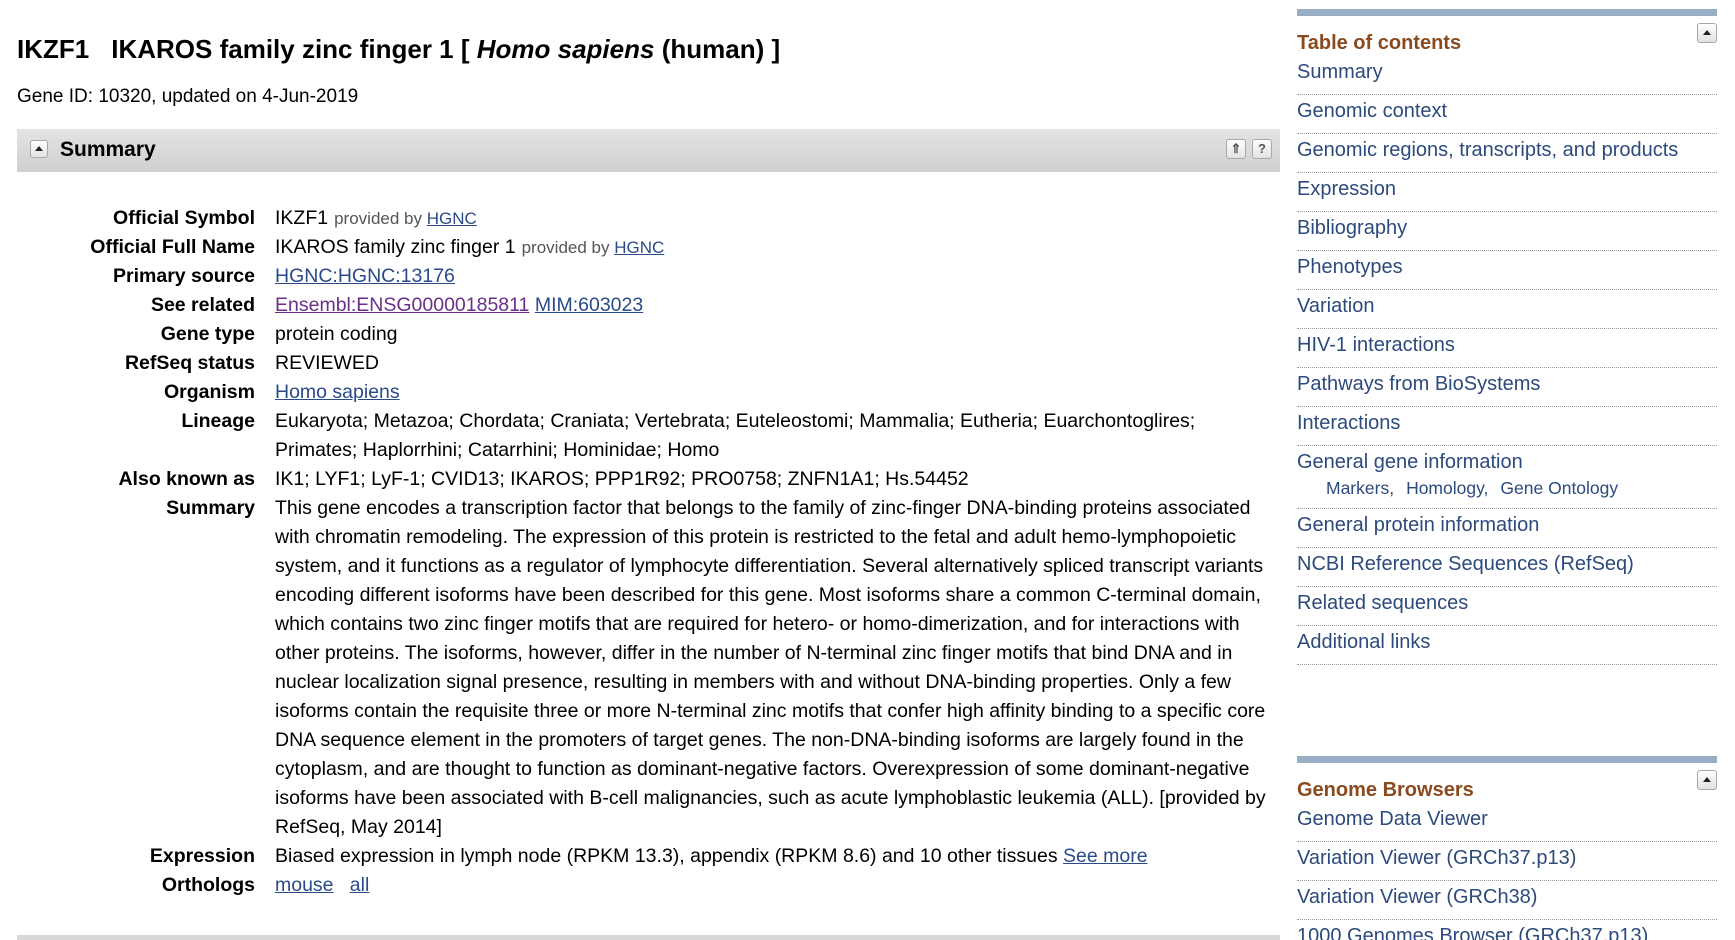 This screenshot has height=940, width=1735. Describe the element at coordinates (1507, 606) in the screenshot. I see `toc-item: Related sequences` at that location.